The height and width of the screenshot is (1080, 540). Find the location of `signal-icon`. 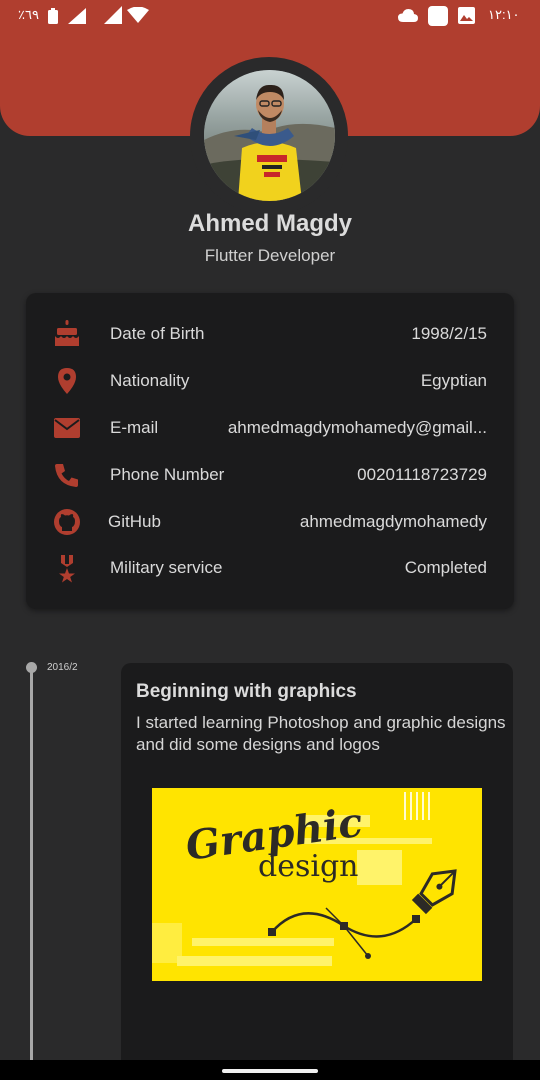

signal-icon is located at coordinates (77, 16).